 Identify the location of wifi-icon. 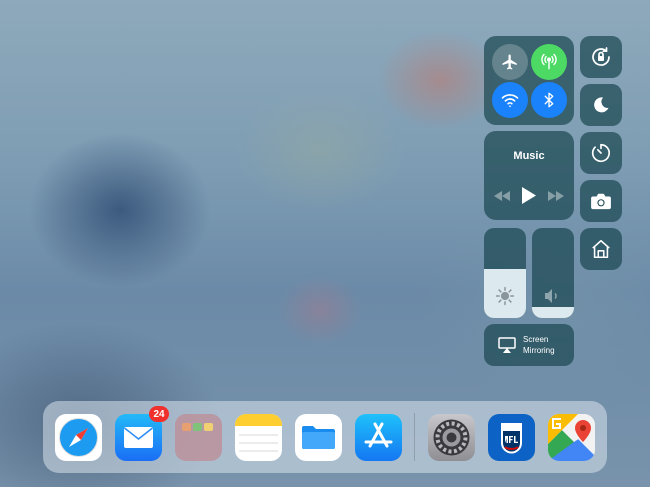
(510, 101).